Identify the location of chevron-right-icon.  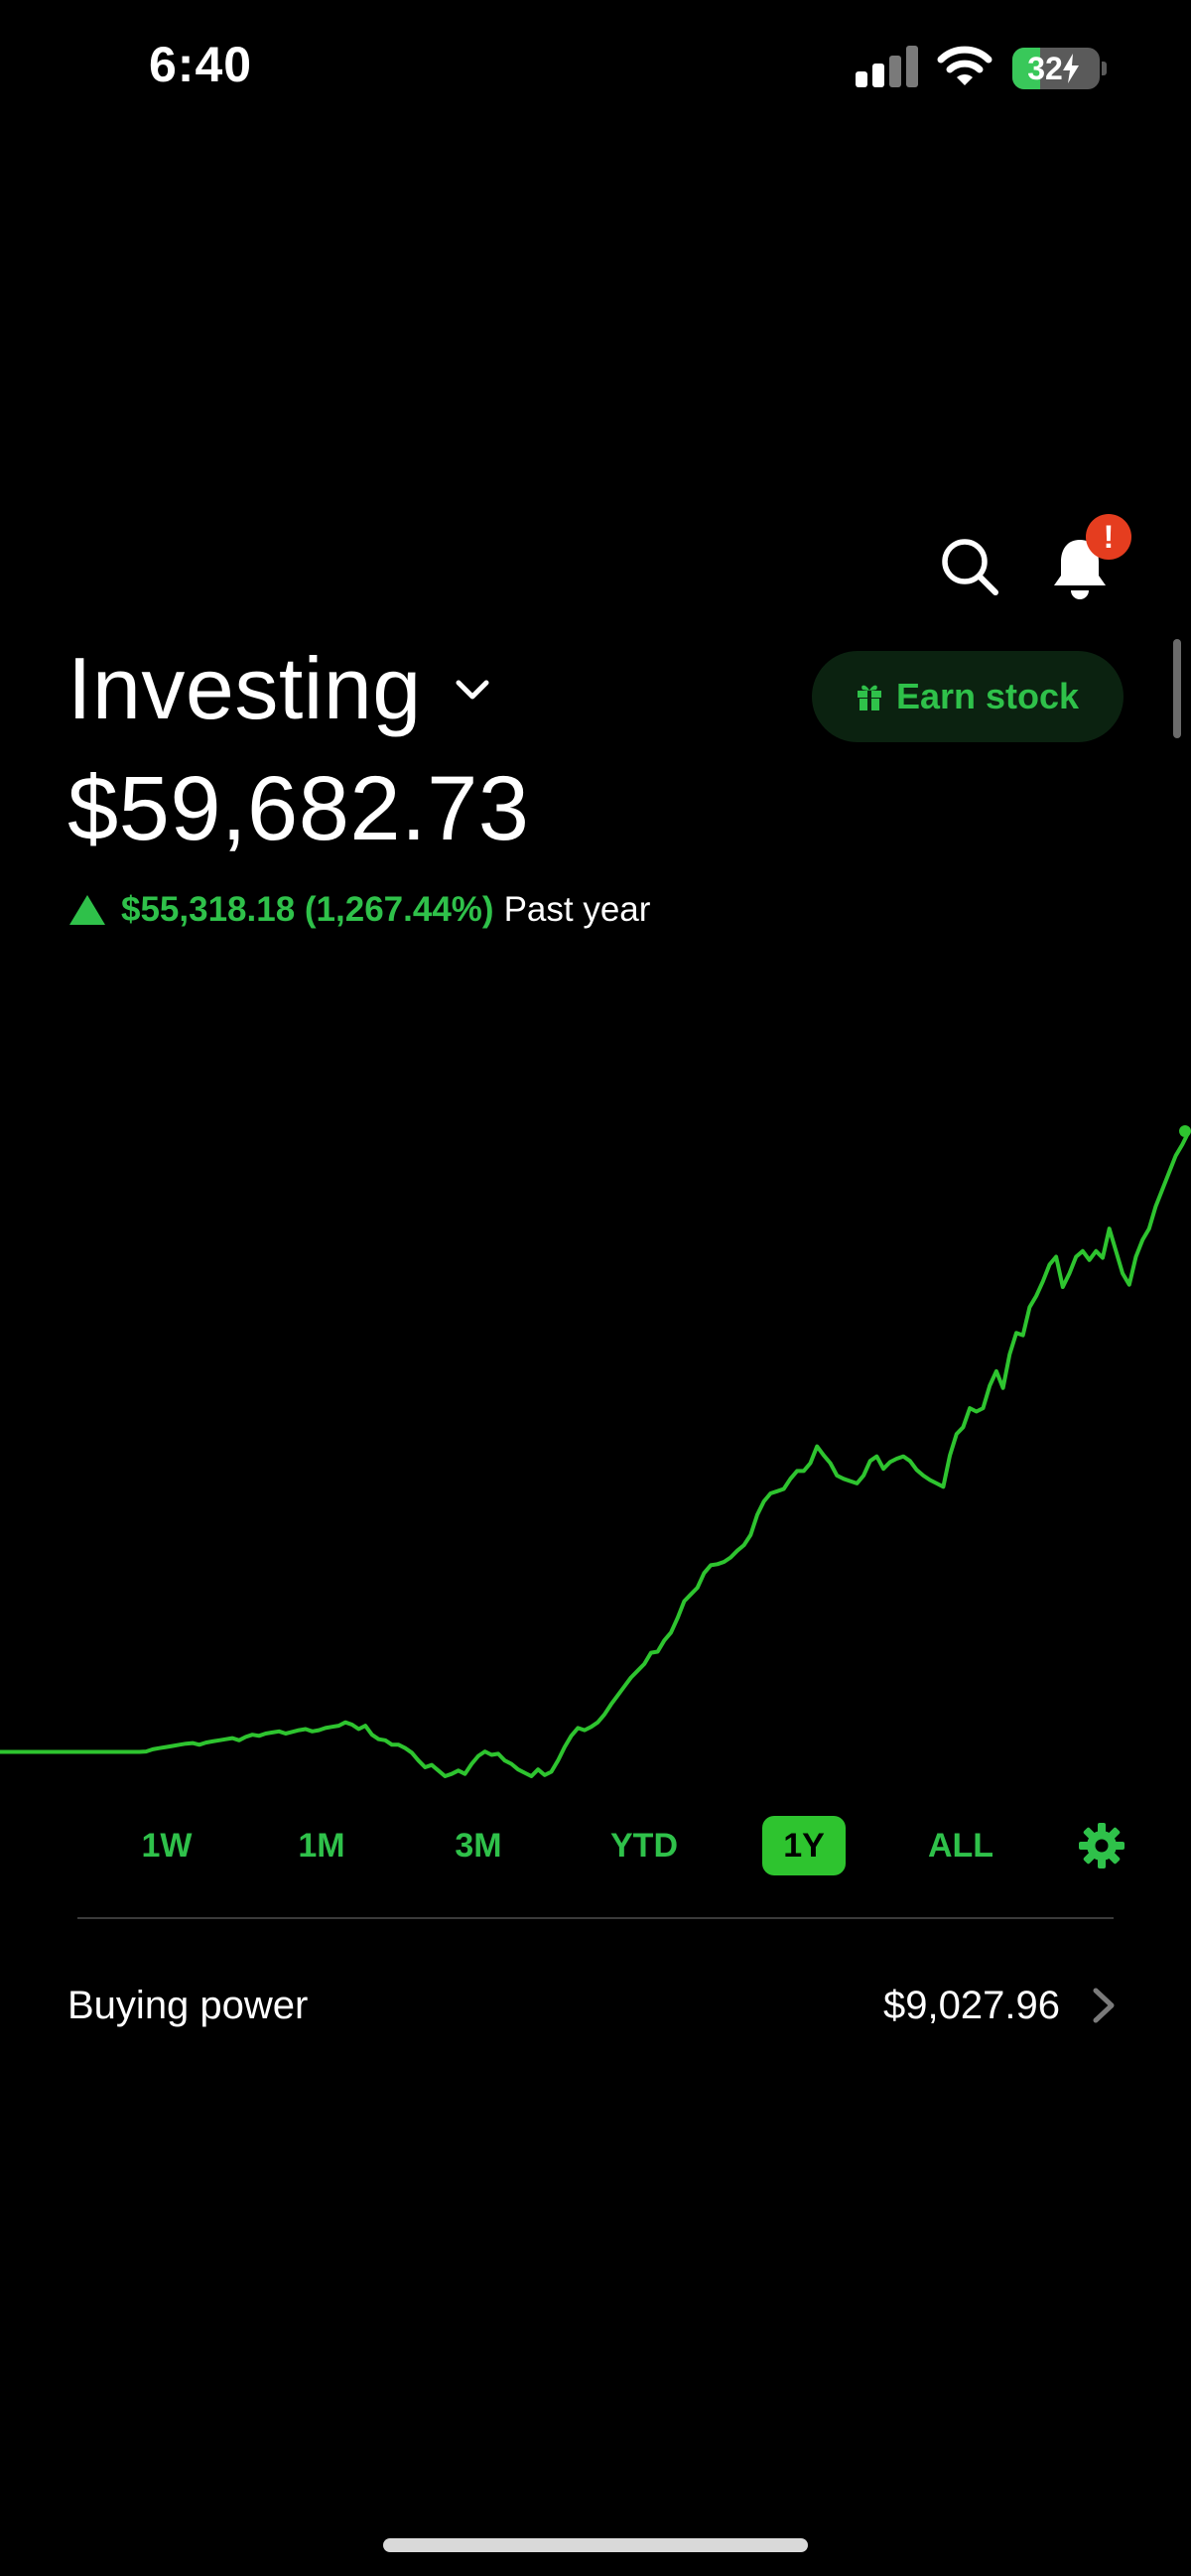
(1104, 2006).